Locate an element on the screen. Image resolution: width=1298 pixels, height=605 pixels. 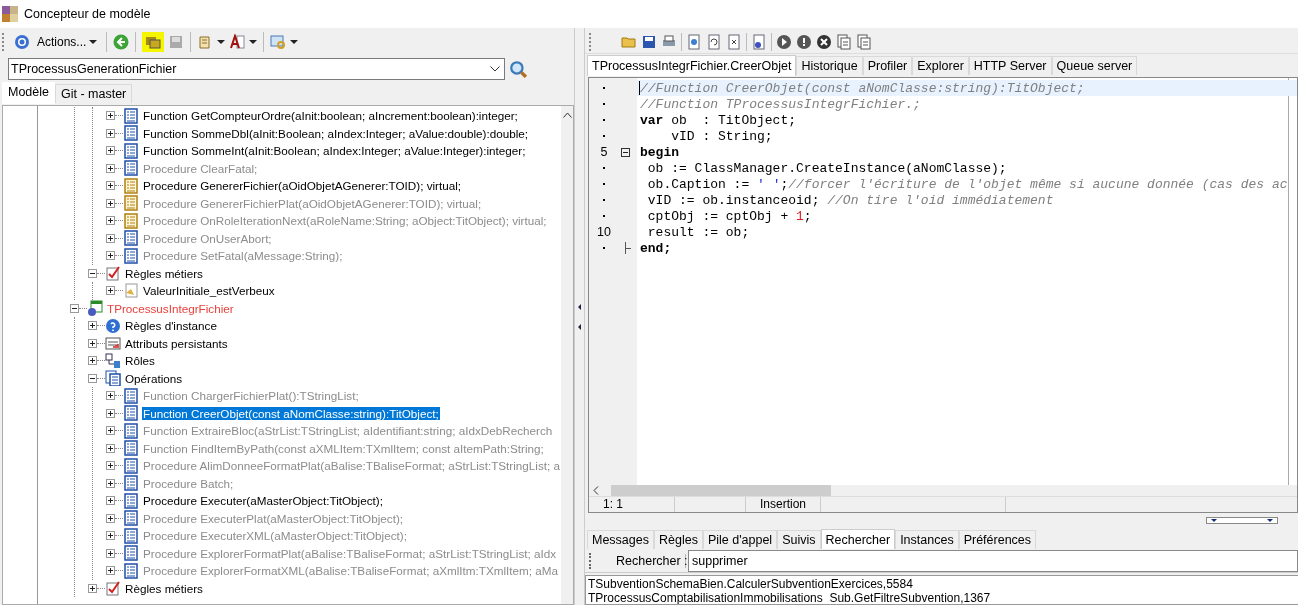
tree-item: Procedure Batch; is located at coordinates (188, 483).